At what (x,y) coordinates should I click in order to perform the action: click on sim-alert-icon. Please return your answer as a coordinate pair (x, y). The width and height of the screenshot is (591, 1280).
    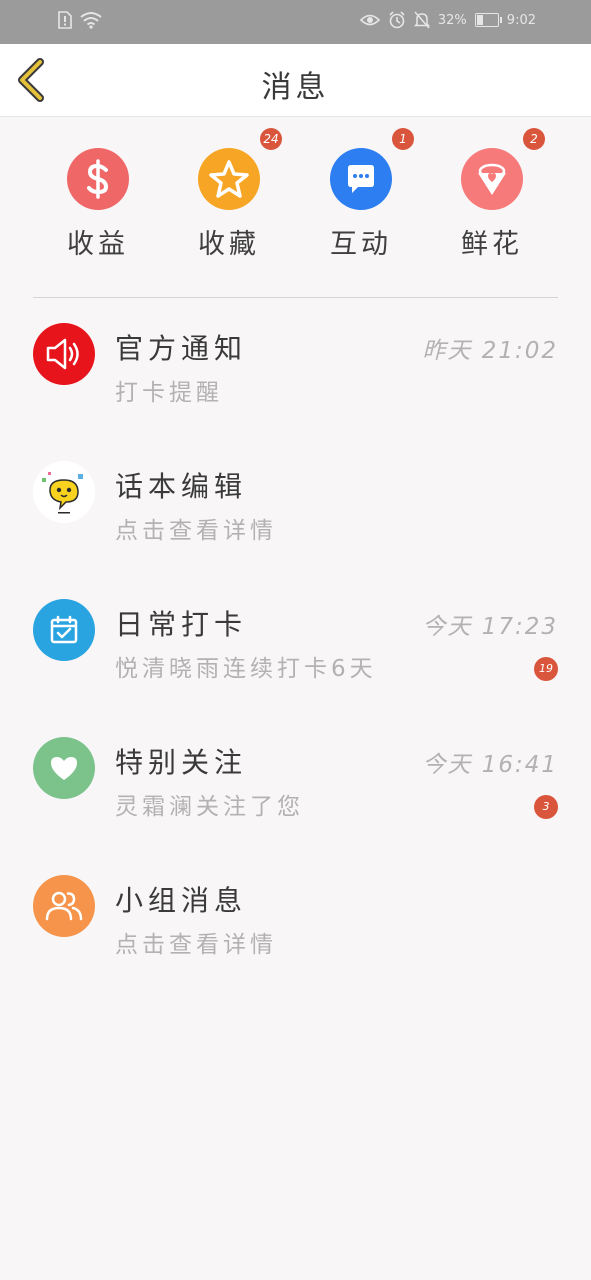
    Looking at the image, I should click on (65, 20).